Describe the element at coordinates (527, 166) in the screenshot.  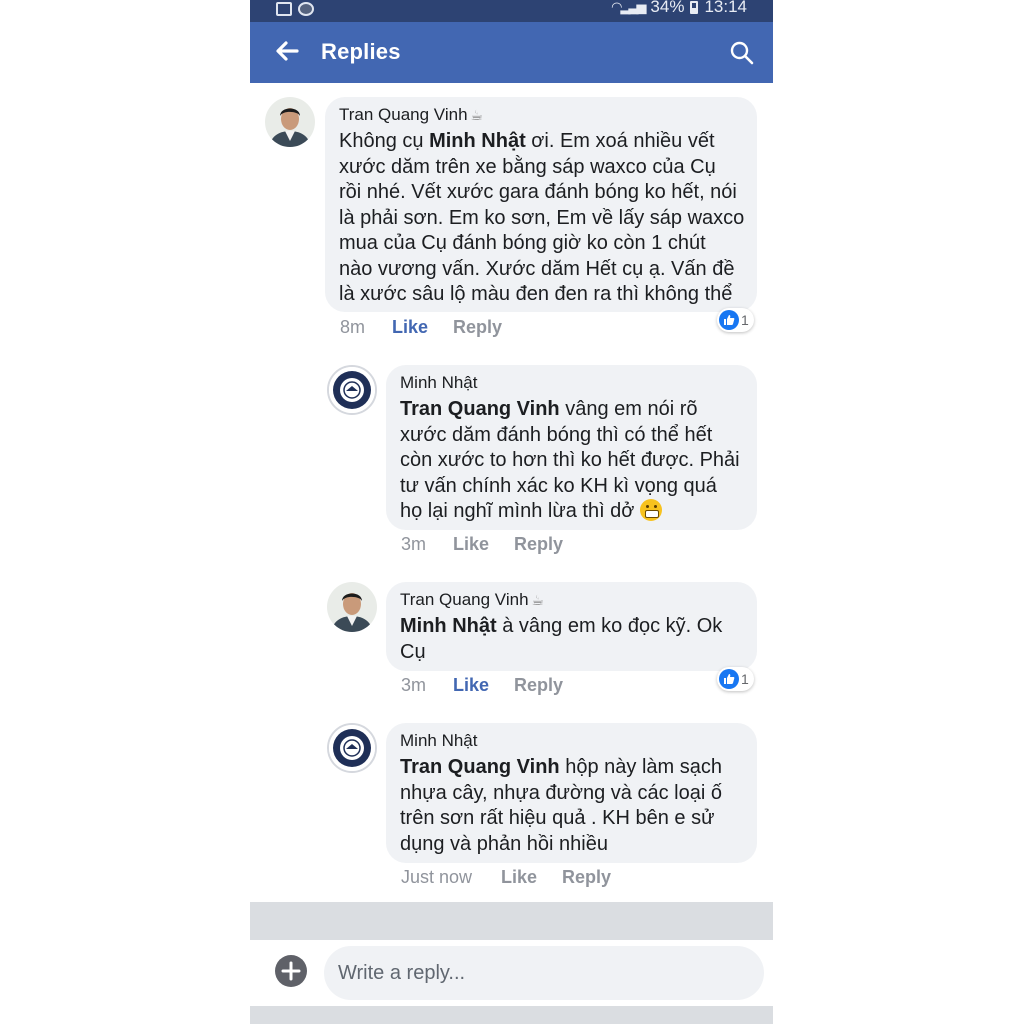
I see `text-line: xước dăm trên xe bằng sáp waxco của Cụ` at that location.